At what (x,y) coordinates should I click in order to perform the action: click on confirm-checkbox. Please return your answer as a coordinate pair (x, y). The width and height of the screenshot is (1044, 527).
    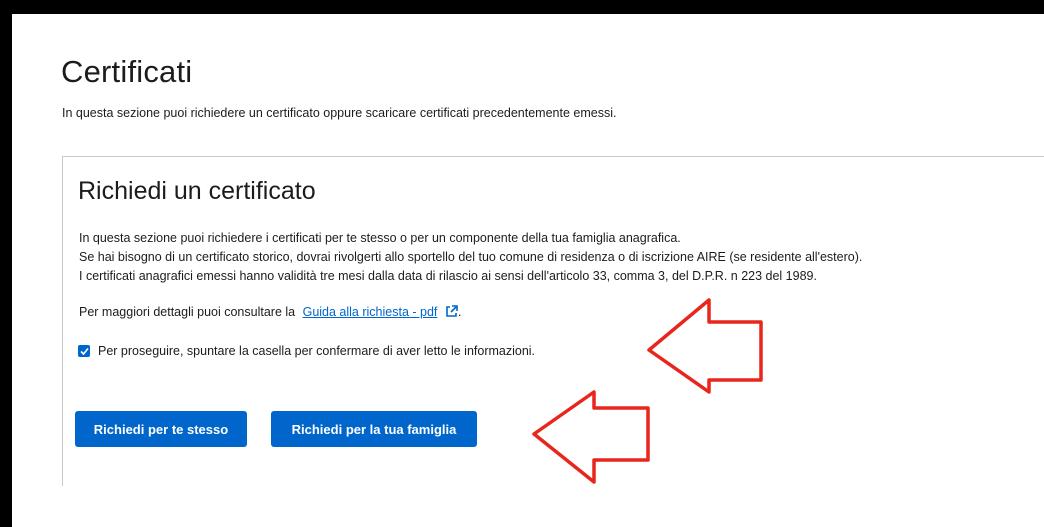
    Looking at the image, I should click on (84, 351).